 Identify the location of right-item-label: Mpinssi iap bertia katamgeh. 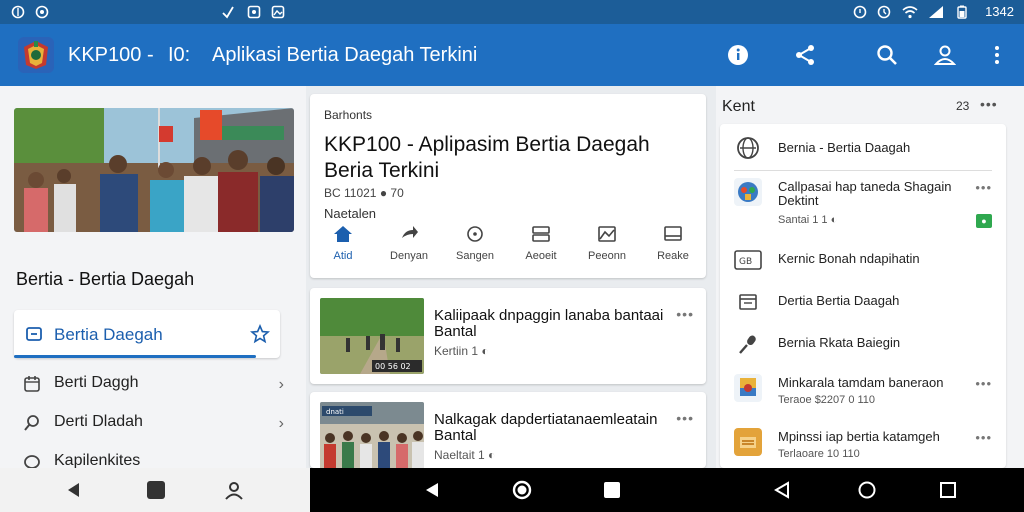
(859, 436).